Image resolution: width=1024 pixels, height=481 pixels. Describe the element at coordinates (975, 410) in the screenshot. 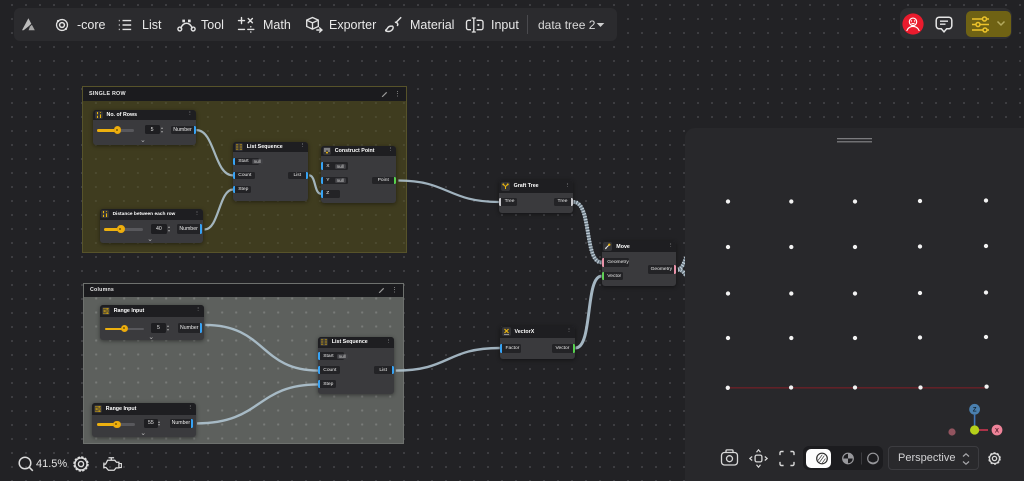

I see `svg-text: Z` at that location.